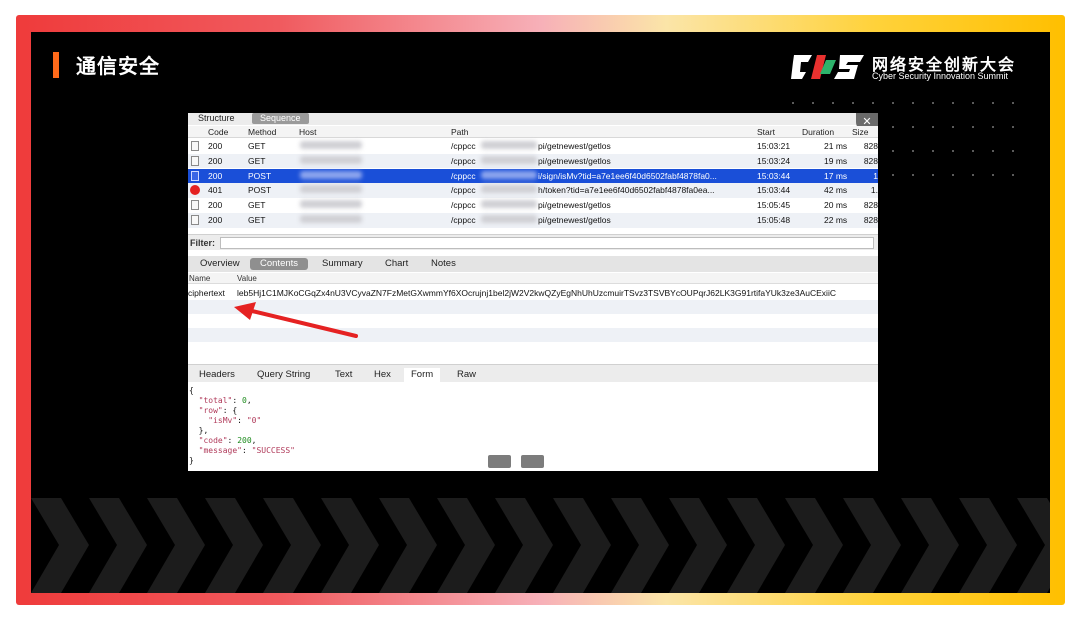 This screenshot has height=621, width=1080. What do you see at coordinates (247, 278) in the screenshot?
I see `column-value: Value` at bounding box center [247, 278].